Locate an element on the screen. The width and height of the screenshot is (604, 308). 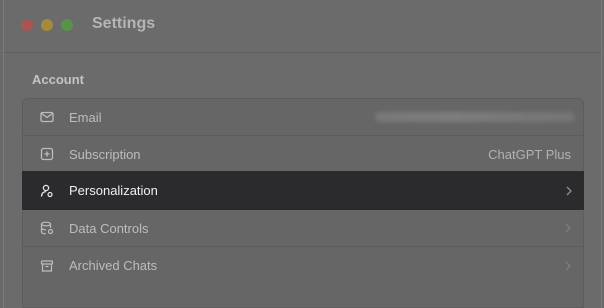
subscription-row: Subscription ChatGPT Plus is located at coordinates (303, 154).